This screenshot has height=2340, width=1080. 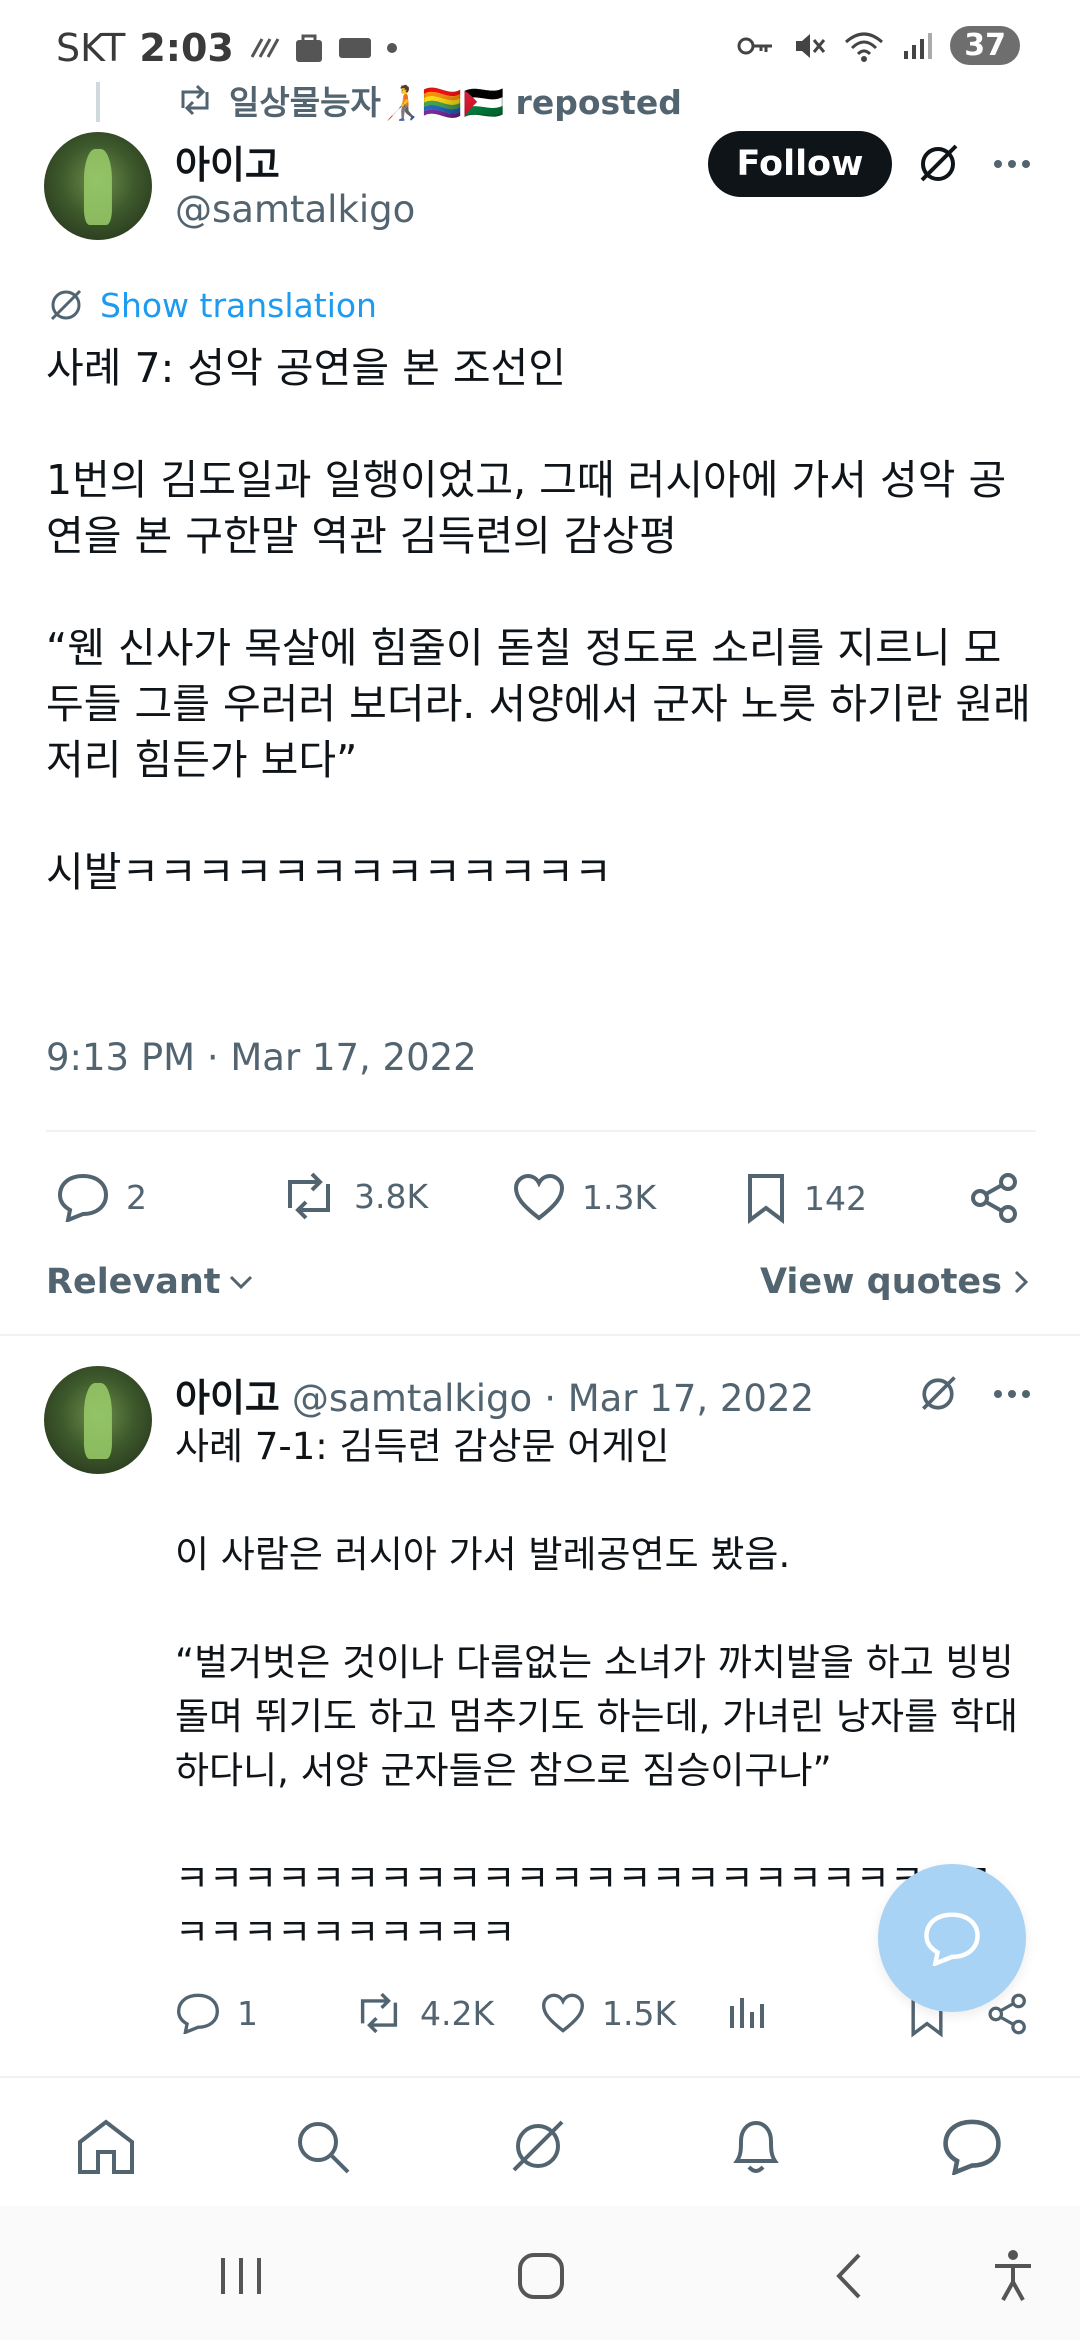 I want to click on post-actions: 2 3.8K 1.3K 142, so click(x=540, y=1197).